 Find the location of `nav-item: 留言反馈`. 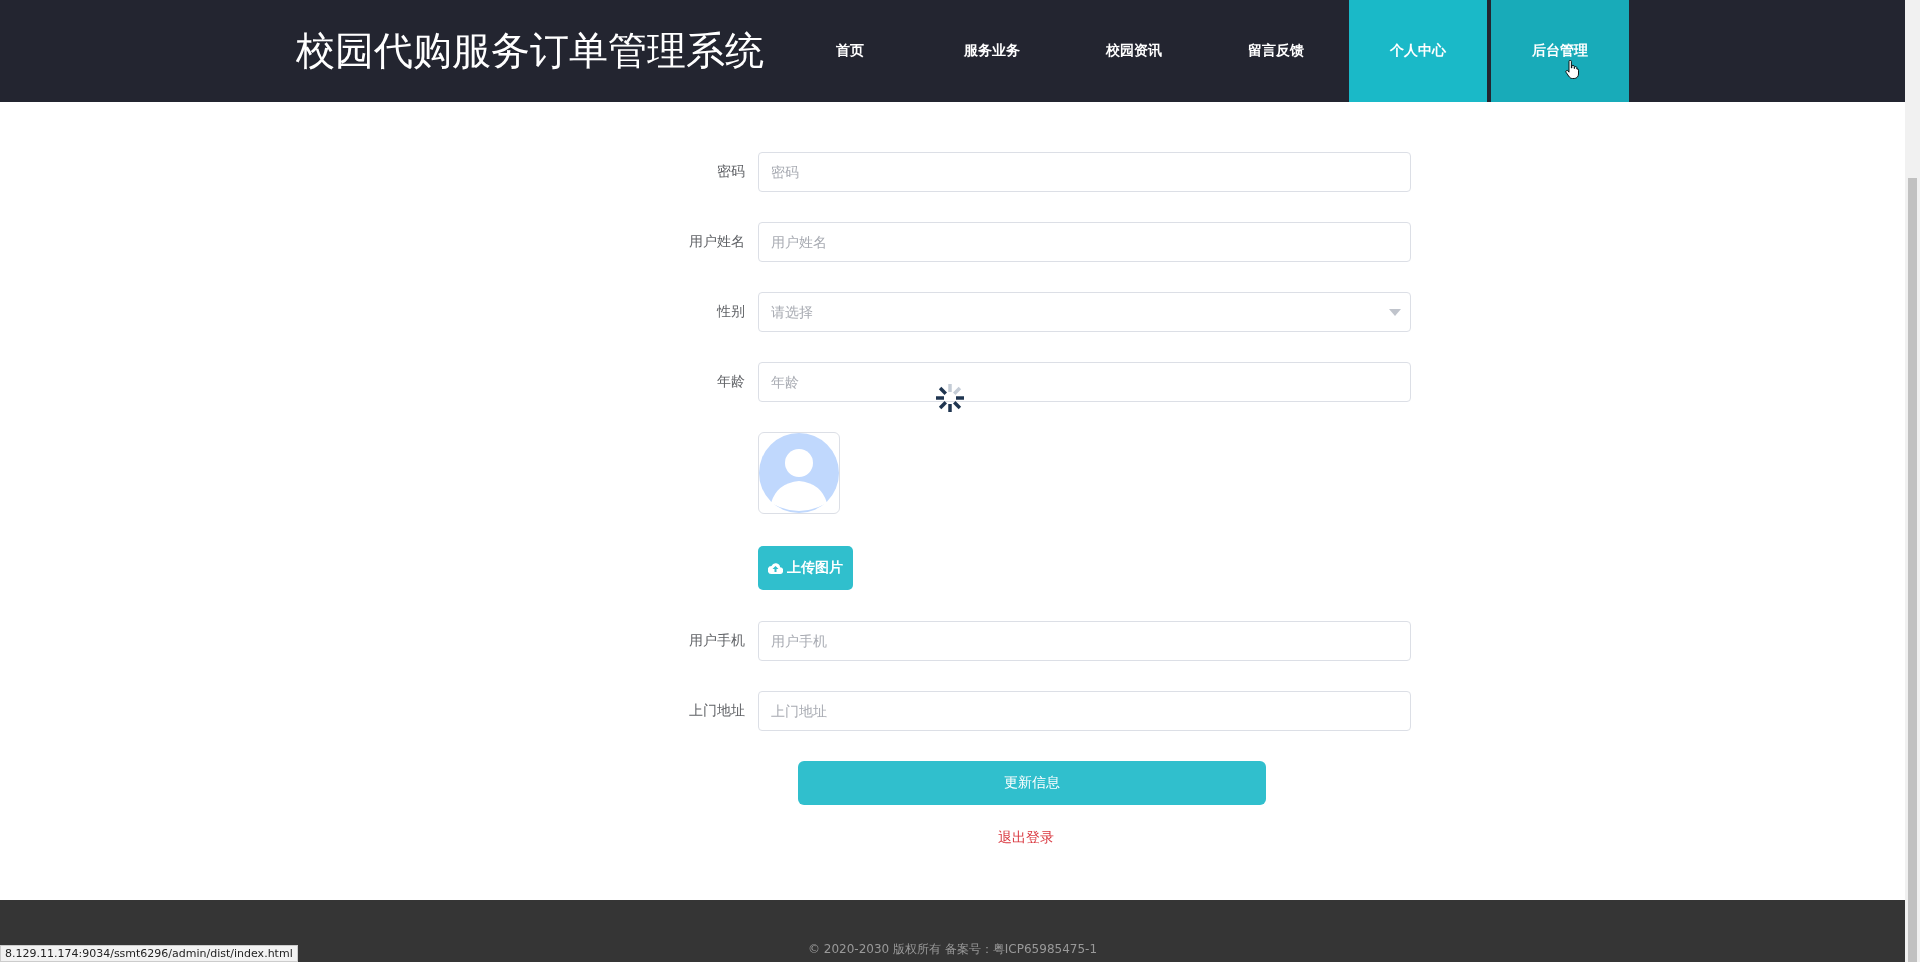

nav-item: 留言反馈 is located at coordinates (1276, 51).